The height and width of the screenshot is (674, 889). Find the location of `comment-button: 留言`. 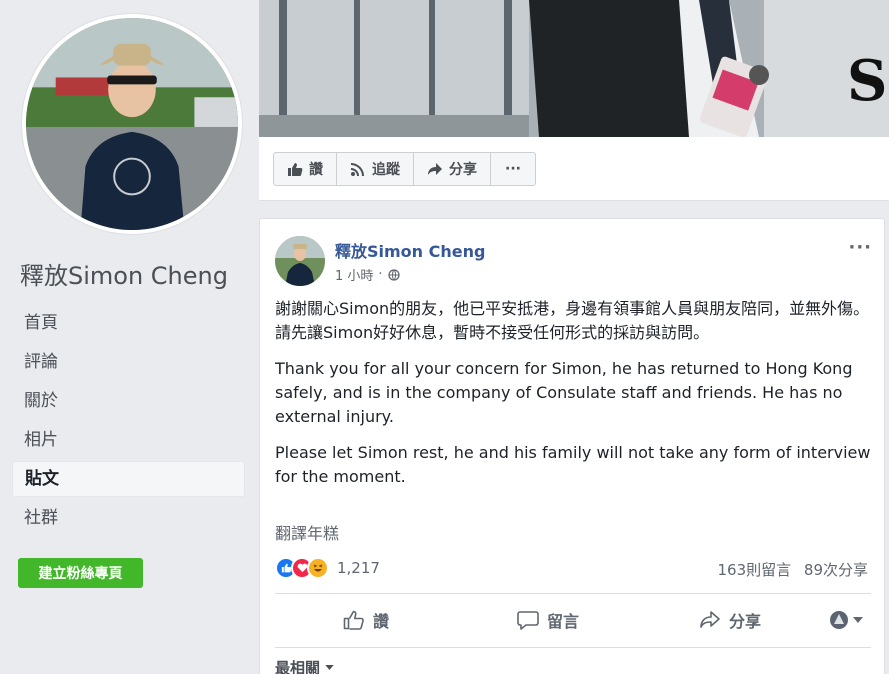

comment-button: 留言 is located at coordinates (548, 620).